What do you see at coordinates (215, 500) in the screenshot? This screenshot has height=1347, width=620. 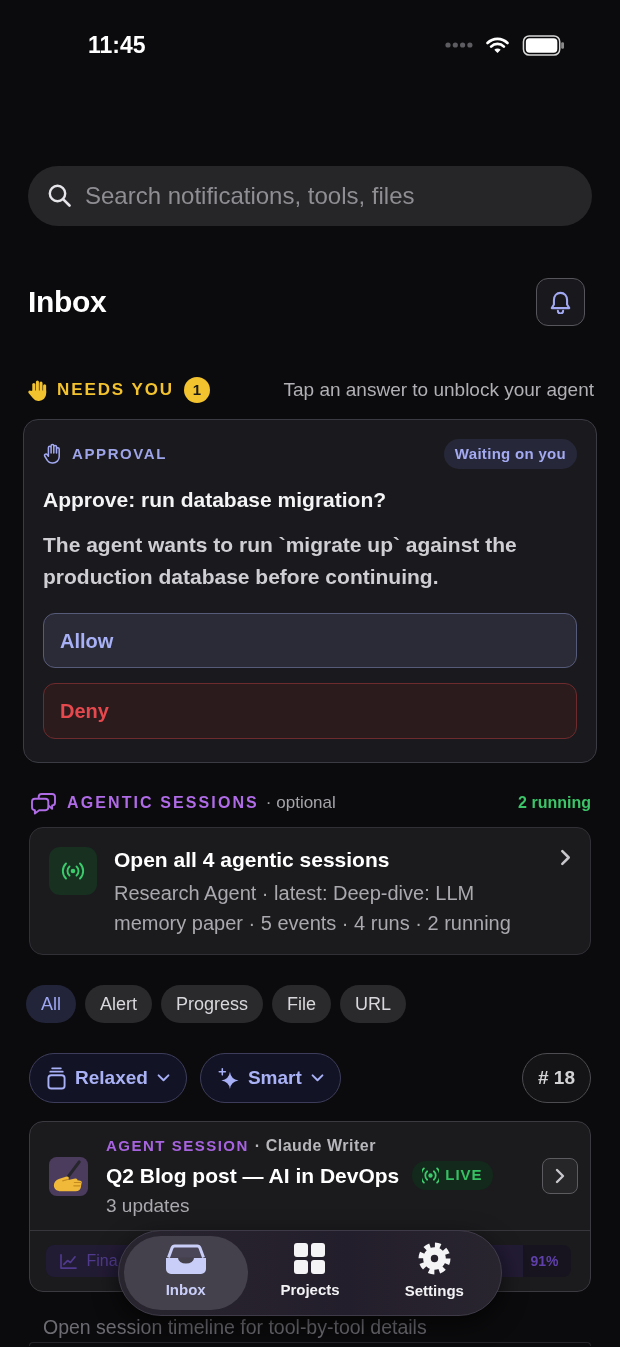 I see `request-title: Approve: run database migration?` at bounding box center [215, 500].